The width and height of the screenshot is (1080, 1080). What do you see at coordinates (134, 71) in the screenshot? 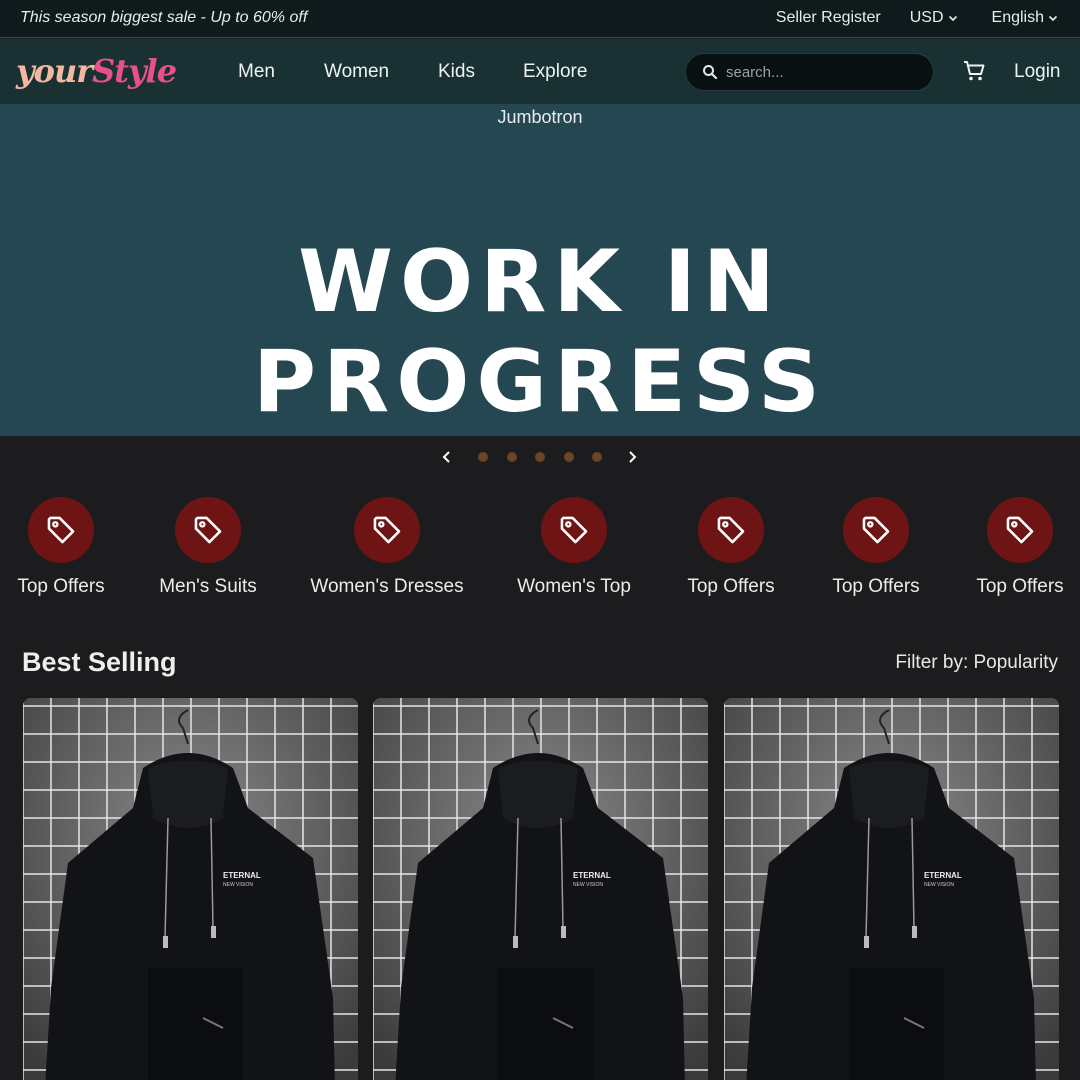
I see `logo-part-style: Style` at bounding box center [134, 71].